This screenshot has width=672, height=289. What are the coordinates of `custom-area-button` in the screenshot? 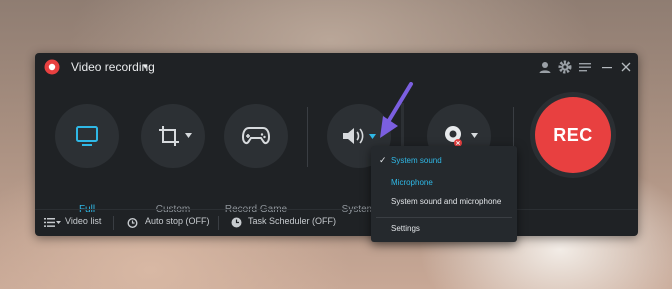 It's located at (173, 136).